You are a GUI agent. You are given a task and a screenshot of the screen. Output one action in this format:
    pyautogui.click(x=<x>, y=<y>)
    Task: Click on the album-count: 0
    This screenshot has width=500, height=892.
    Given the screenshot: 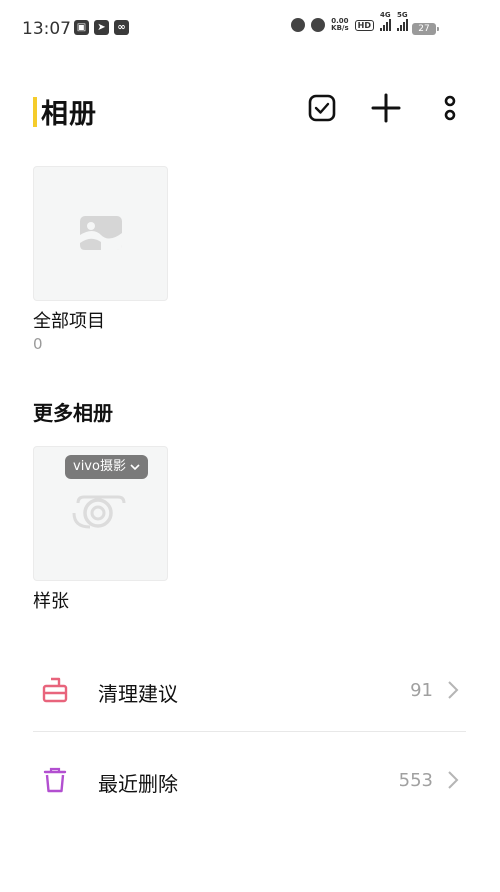 What is the action you would take?
    pyautogui.click(x=38, y=344)
    